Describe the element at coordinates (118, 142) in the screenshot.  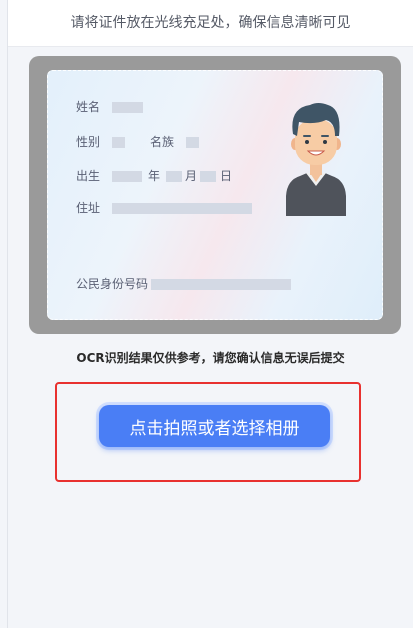
I see `gender-placeholder` at that location.